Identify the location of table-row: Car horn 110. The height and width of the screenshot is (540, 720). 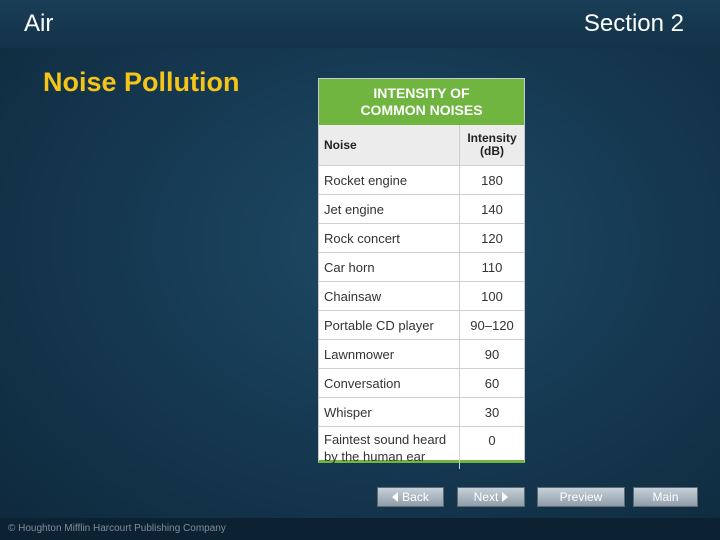
(421, 267).